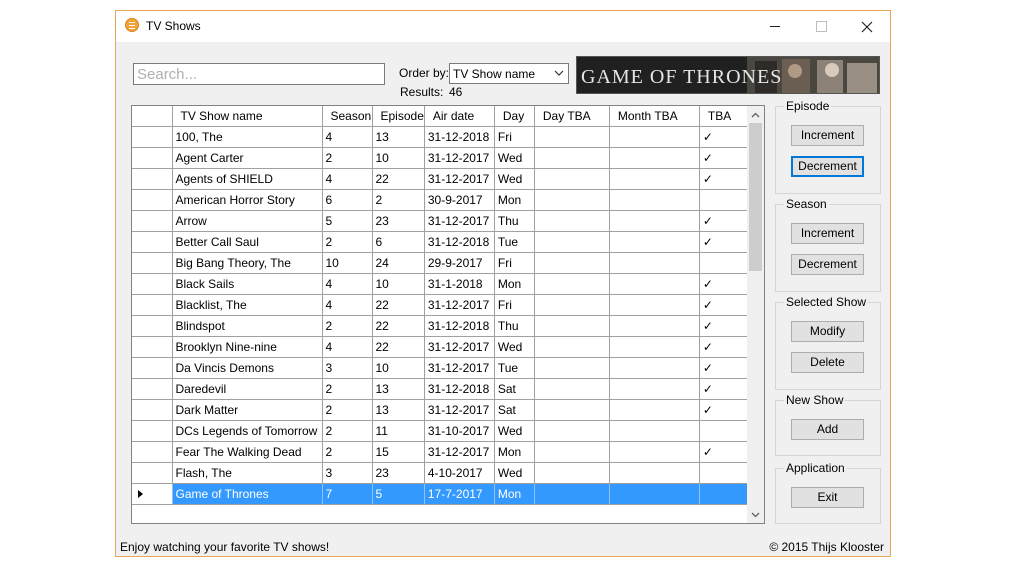  I want to click on table-cell-name: Blacklist, The, so click(247, 305).